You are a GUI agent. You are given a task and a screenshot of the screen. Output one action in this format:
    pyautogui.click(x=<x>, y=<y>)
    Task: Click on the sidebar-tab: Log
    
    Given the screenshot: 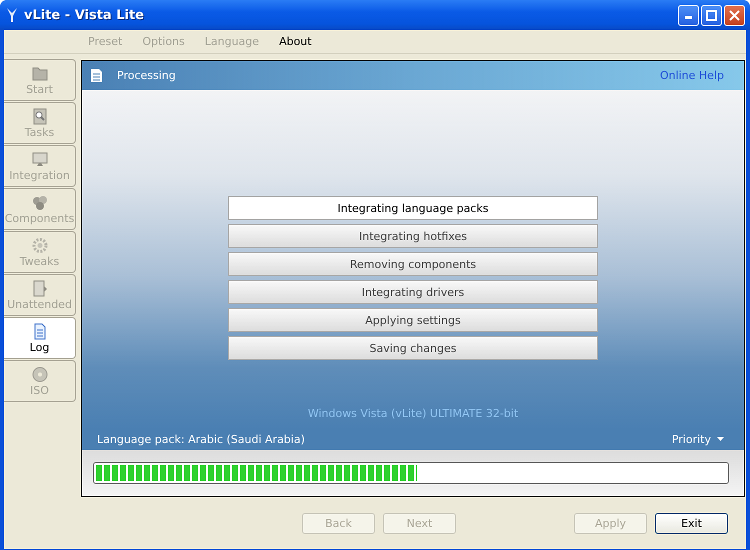 What is the action you would take?
    pyautogui.click(x=40, y=338)
    